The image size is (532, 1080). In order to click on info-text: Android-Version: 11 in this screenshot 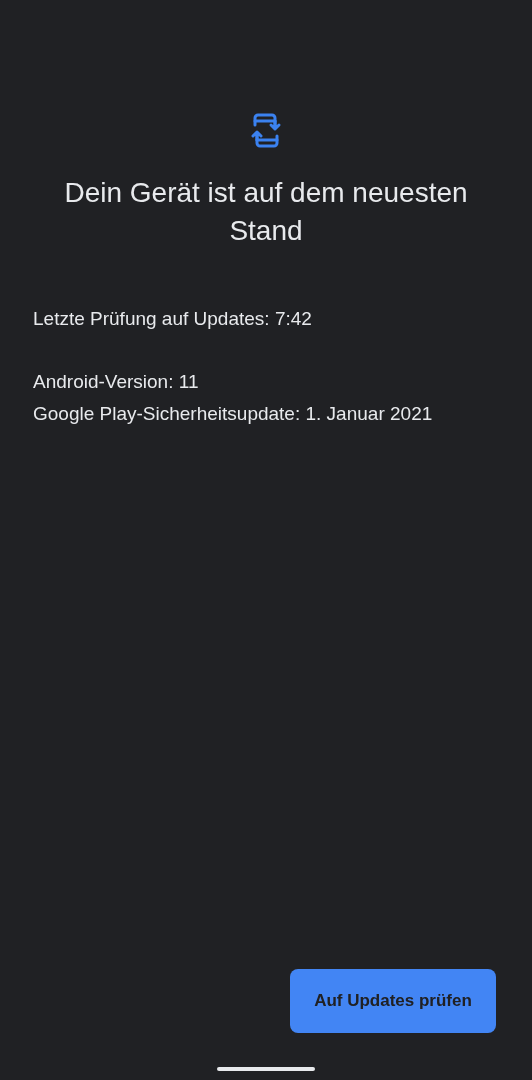, I will do `click(116, 382)`.